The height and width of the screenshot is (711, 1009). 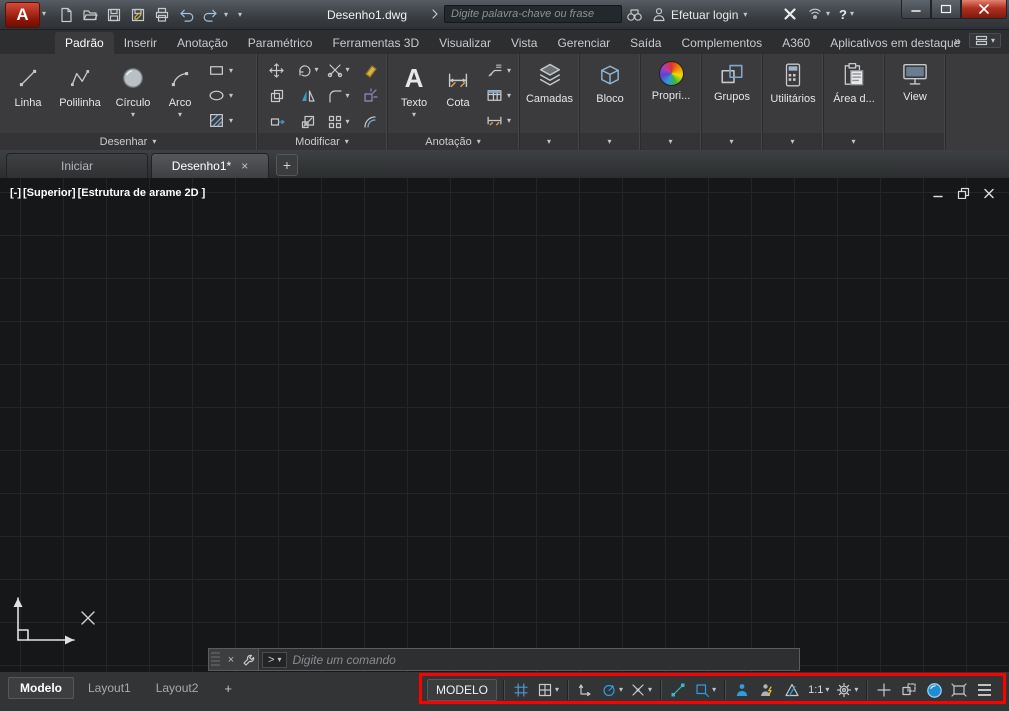 I want to click on arc-tool-button: Arco ▾, so click(x=180, y=94).